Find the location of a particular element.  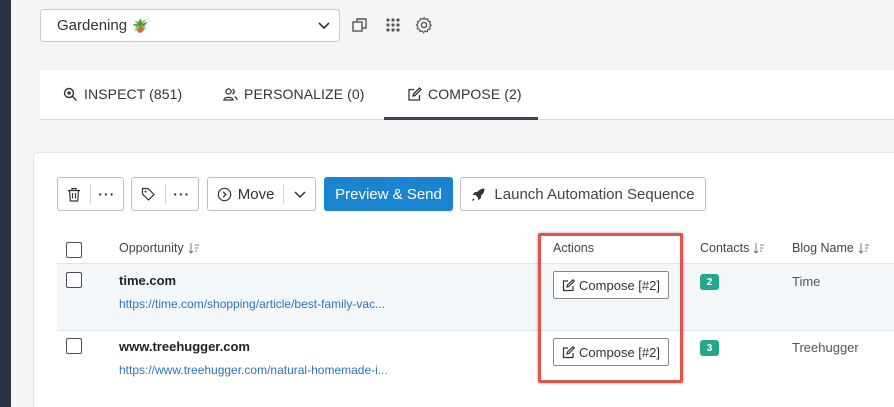

move-button: Move is located at coordinates (245, 194).